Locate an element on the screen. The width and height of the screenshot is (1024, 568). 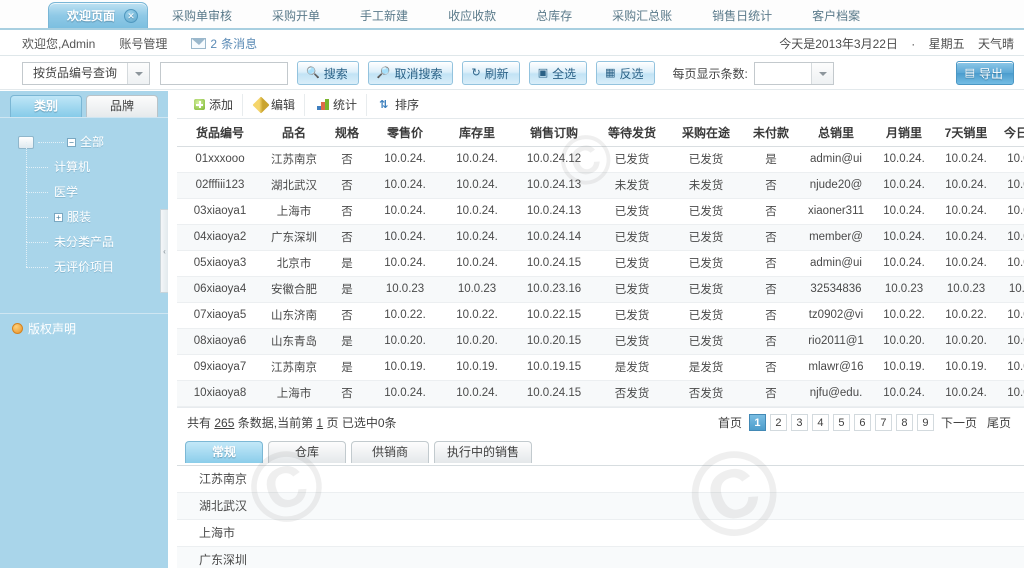
column-header: 等待发货 is located at coordinates (632, 133).